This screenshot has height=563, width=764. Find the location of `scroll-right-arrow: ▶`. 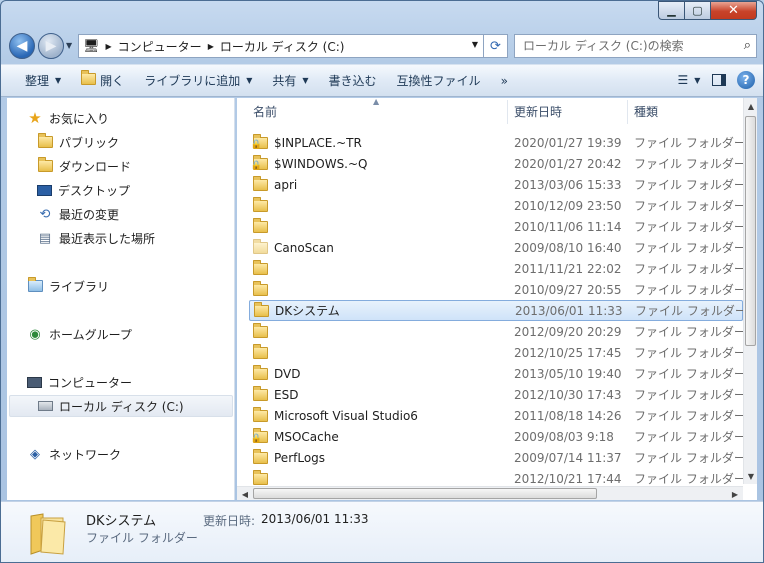

scroll-right-arrow: ▶ is located at coordinates (735, 494).